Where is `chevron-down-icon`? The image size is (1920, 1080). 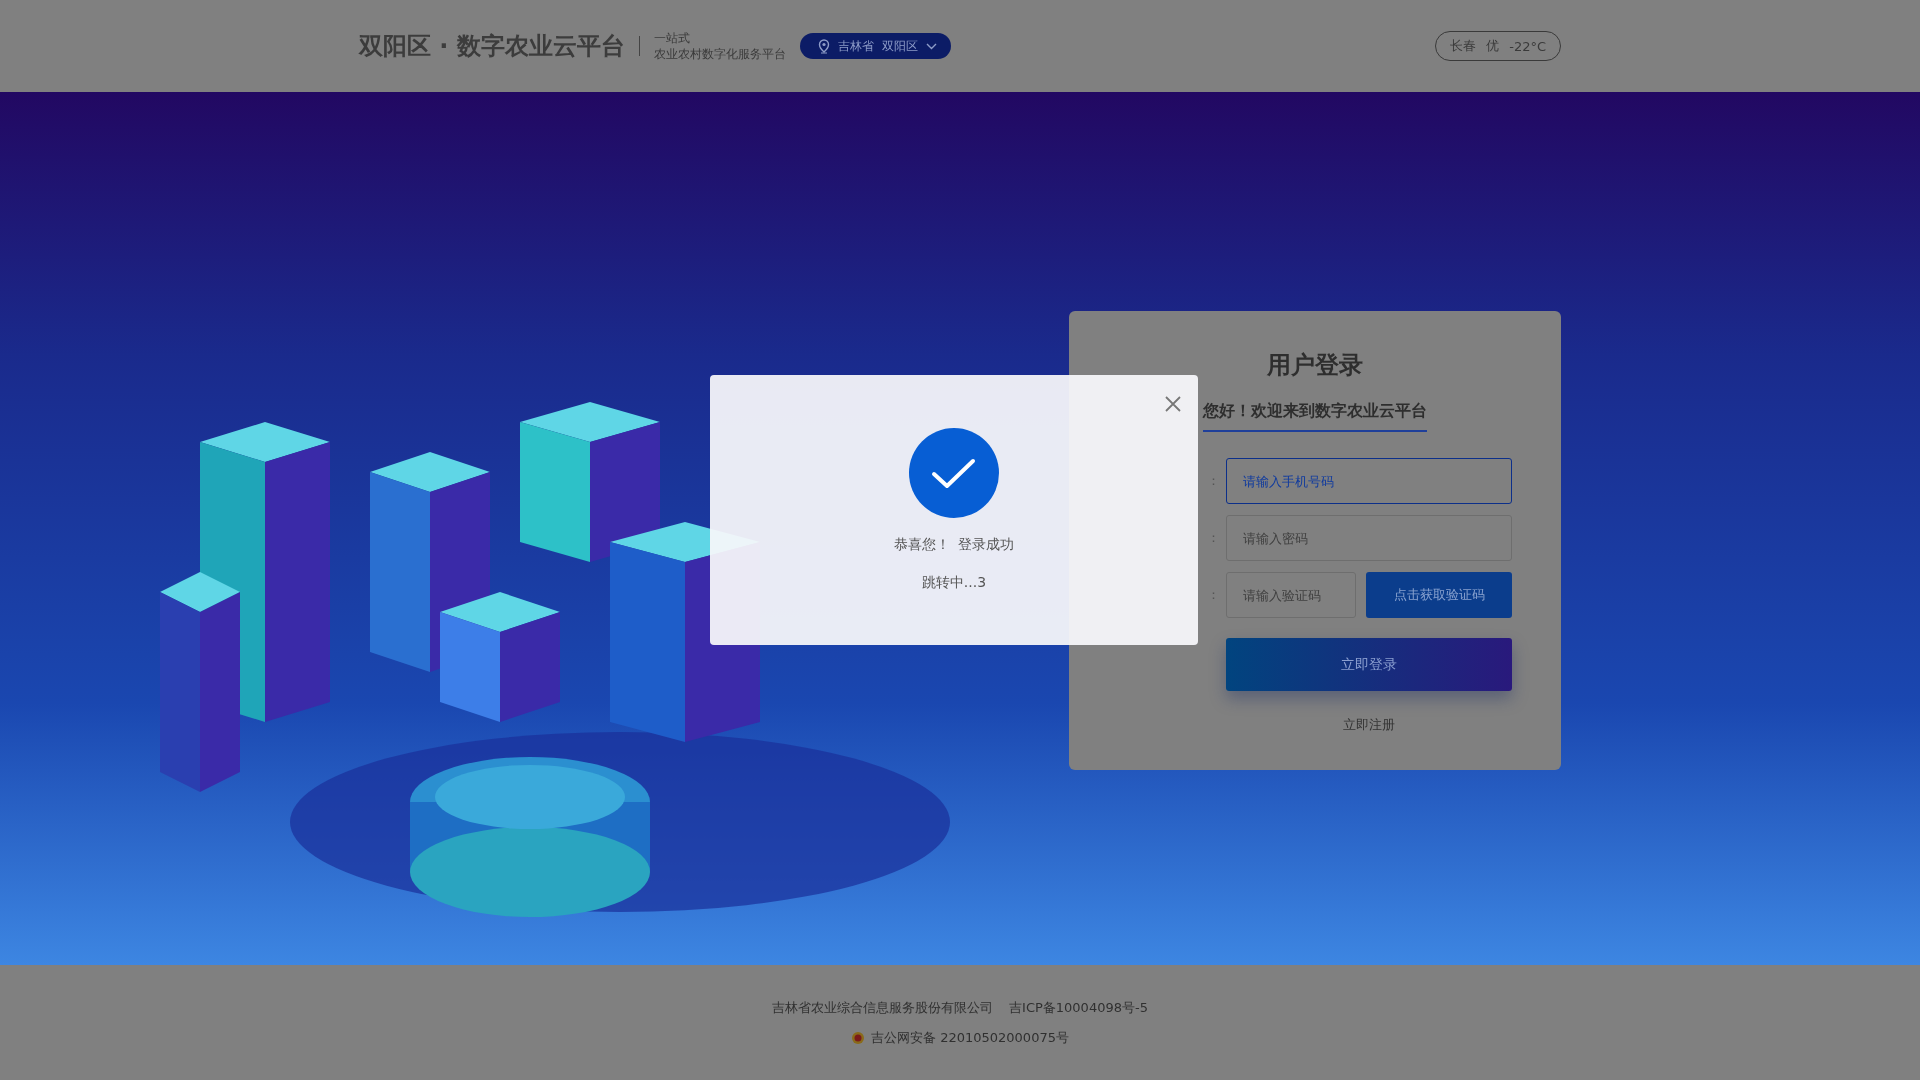 chevron-down-icon is located at coordinates (931, 46).